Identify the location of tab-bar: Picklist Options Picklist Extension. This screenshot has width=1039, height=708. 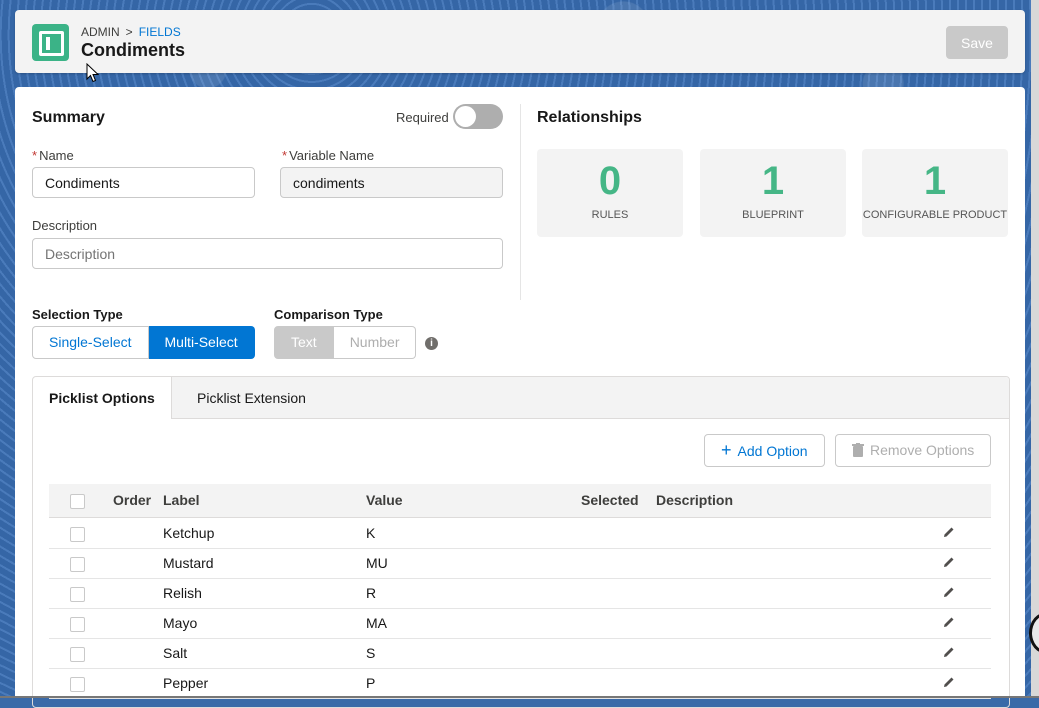
(521, 398).